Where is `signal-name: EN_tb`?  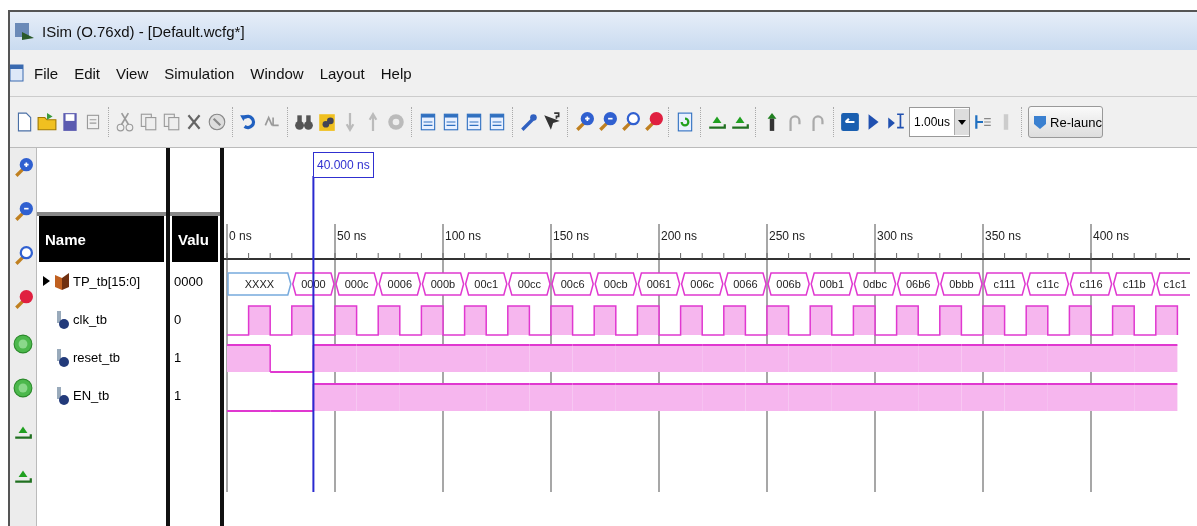
signal-name: EN_tb is located at coordinates (91, 395).